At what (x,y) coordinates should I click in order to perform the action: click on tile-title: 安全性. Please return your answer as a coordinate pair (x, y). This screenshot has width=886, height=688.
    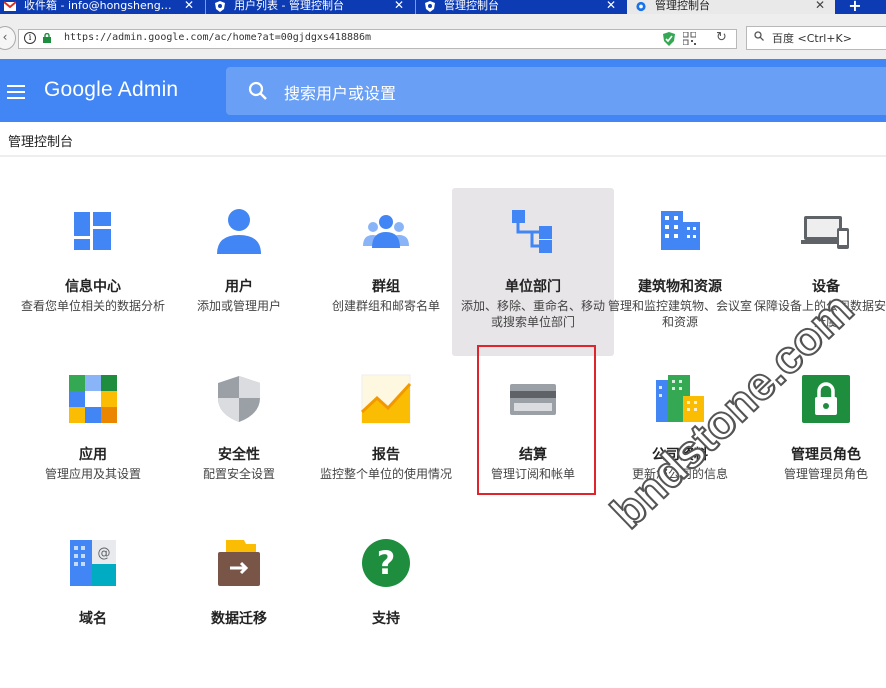
    Looking at the image, I should click on (239, 455).